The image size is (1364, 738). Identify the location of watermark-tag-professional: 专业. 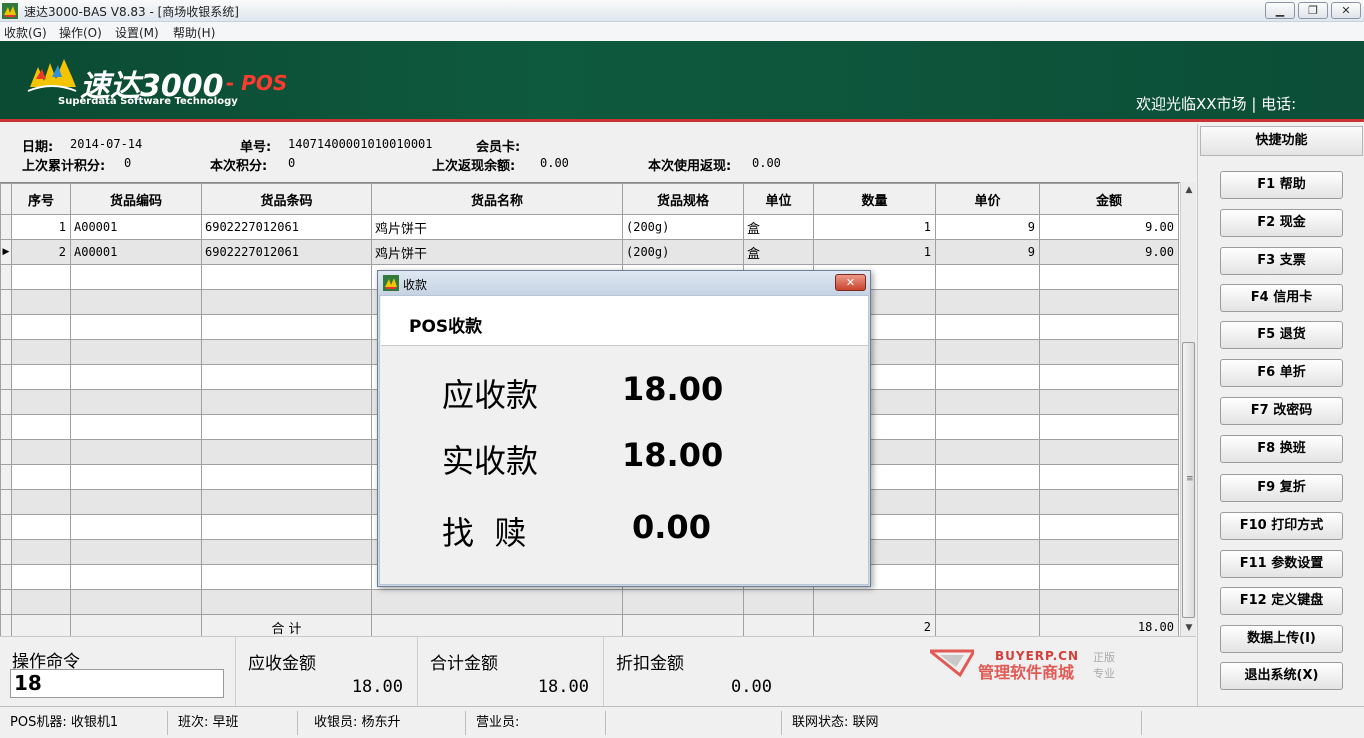
(1104, 673).